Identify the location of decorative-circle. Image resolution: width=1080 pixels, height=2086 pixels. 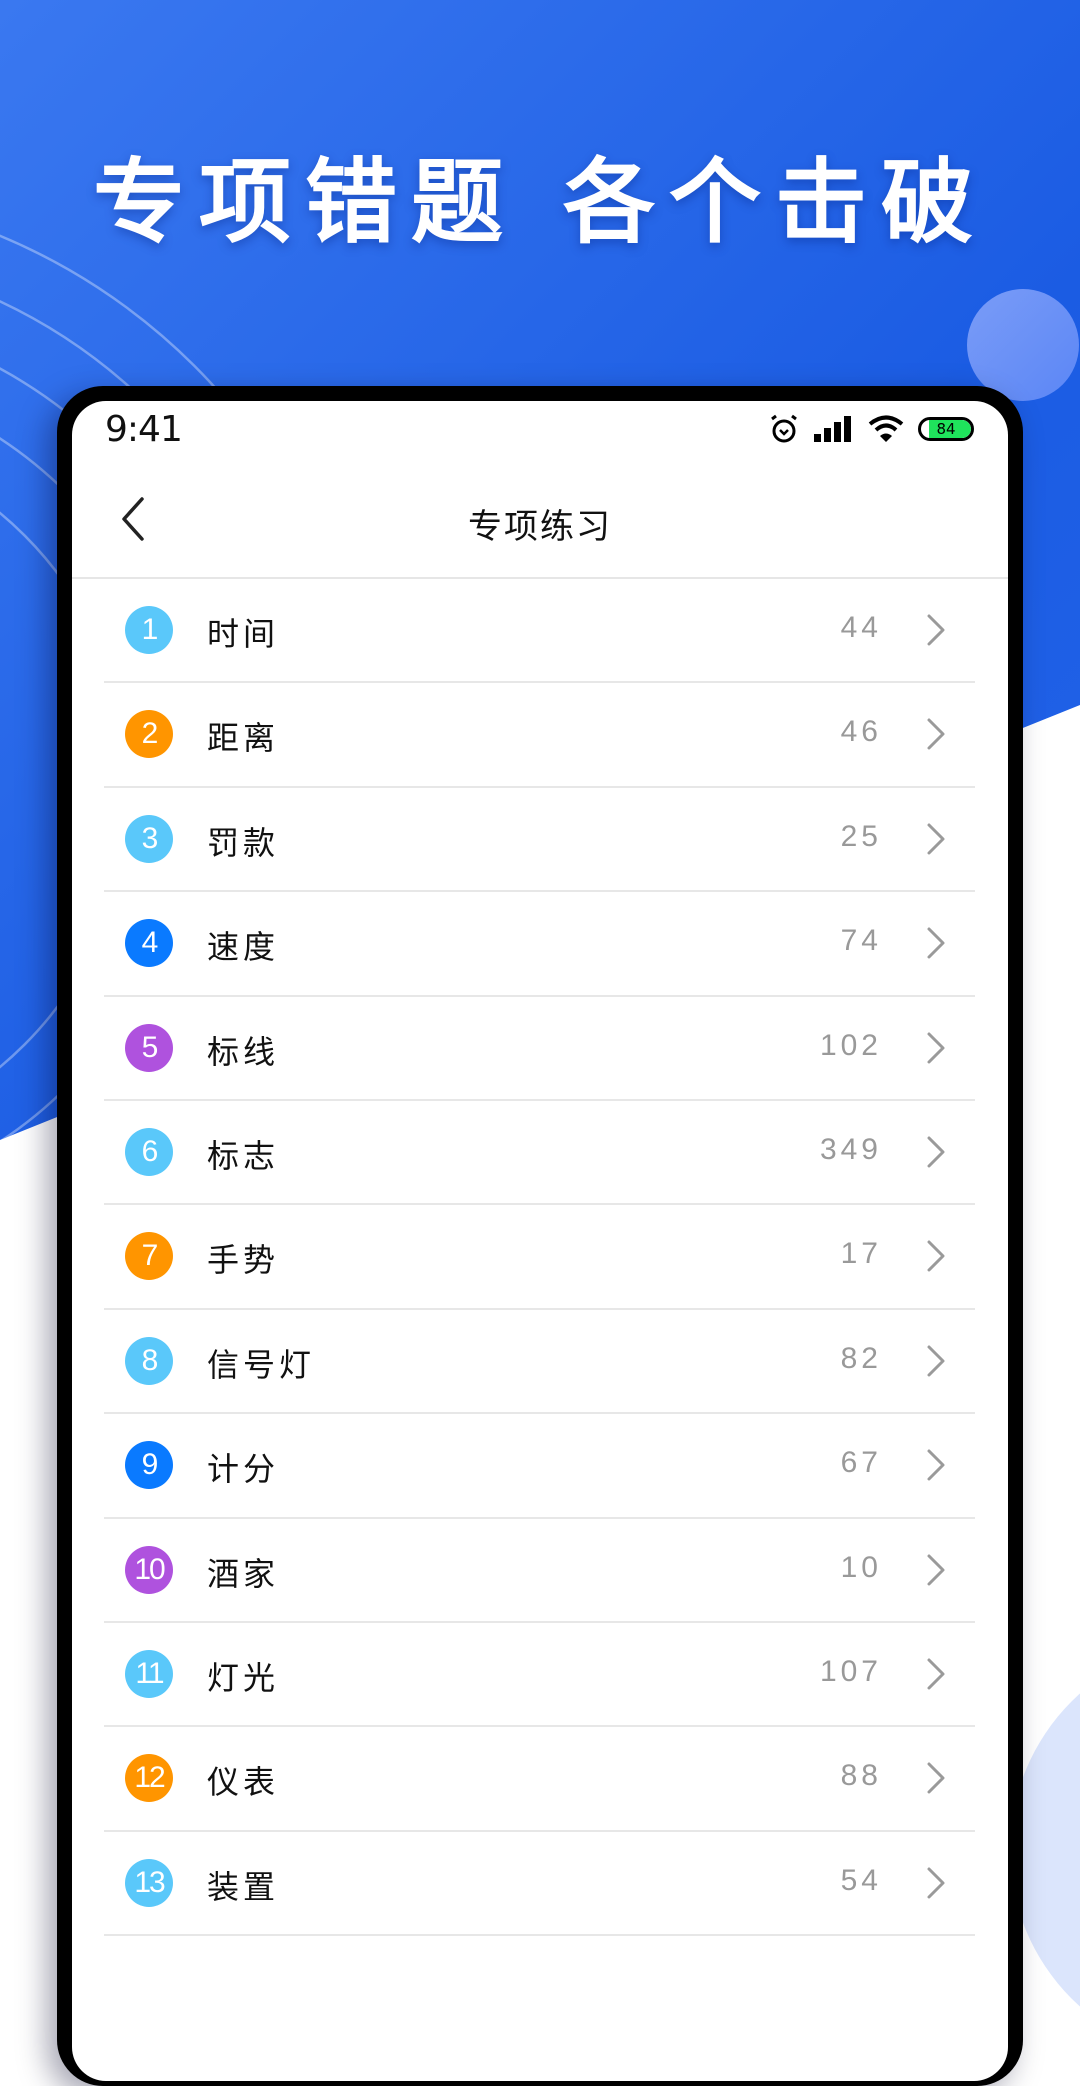
(1023, 345).